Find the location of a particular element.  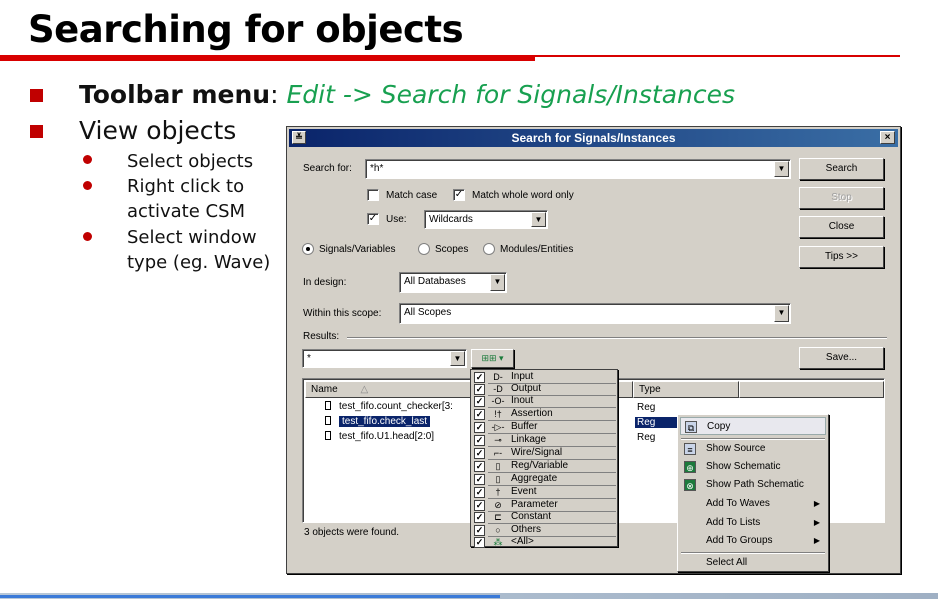

menu-item-add-to-lists: Add To Lists ▶ is located at coordinates (753, 523).